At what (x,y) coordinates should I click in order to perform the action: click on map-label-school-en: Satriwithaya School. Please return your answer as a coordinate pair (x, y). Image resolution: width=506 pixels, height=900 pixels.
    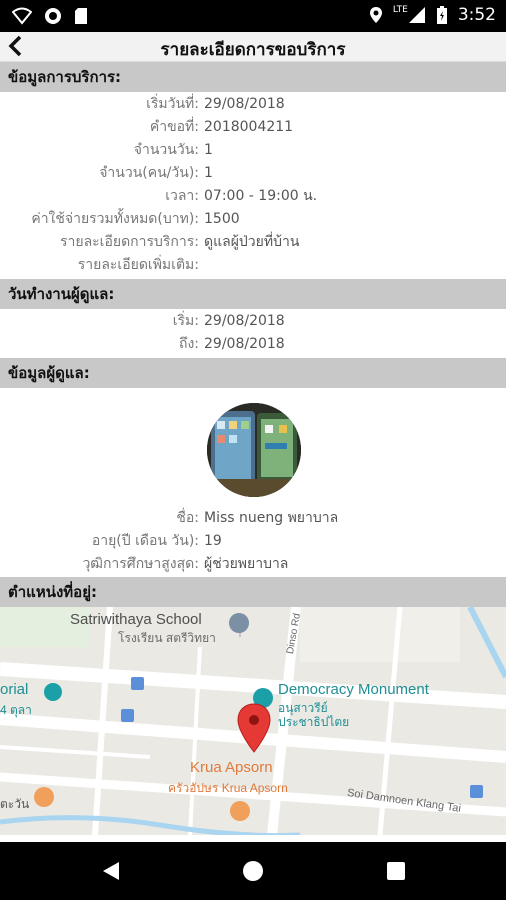
    Looking at the image, I should click on (136, 619).